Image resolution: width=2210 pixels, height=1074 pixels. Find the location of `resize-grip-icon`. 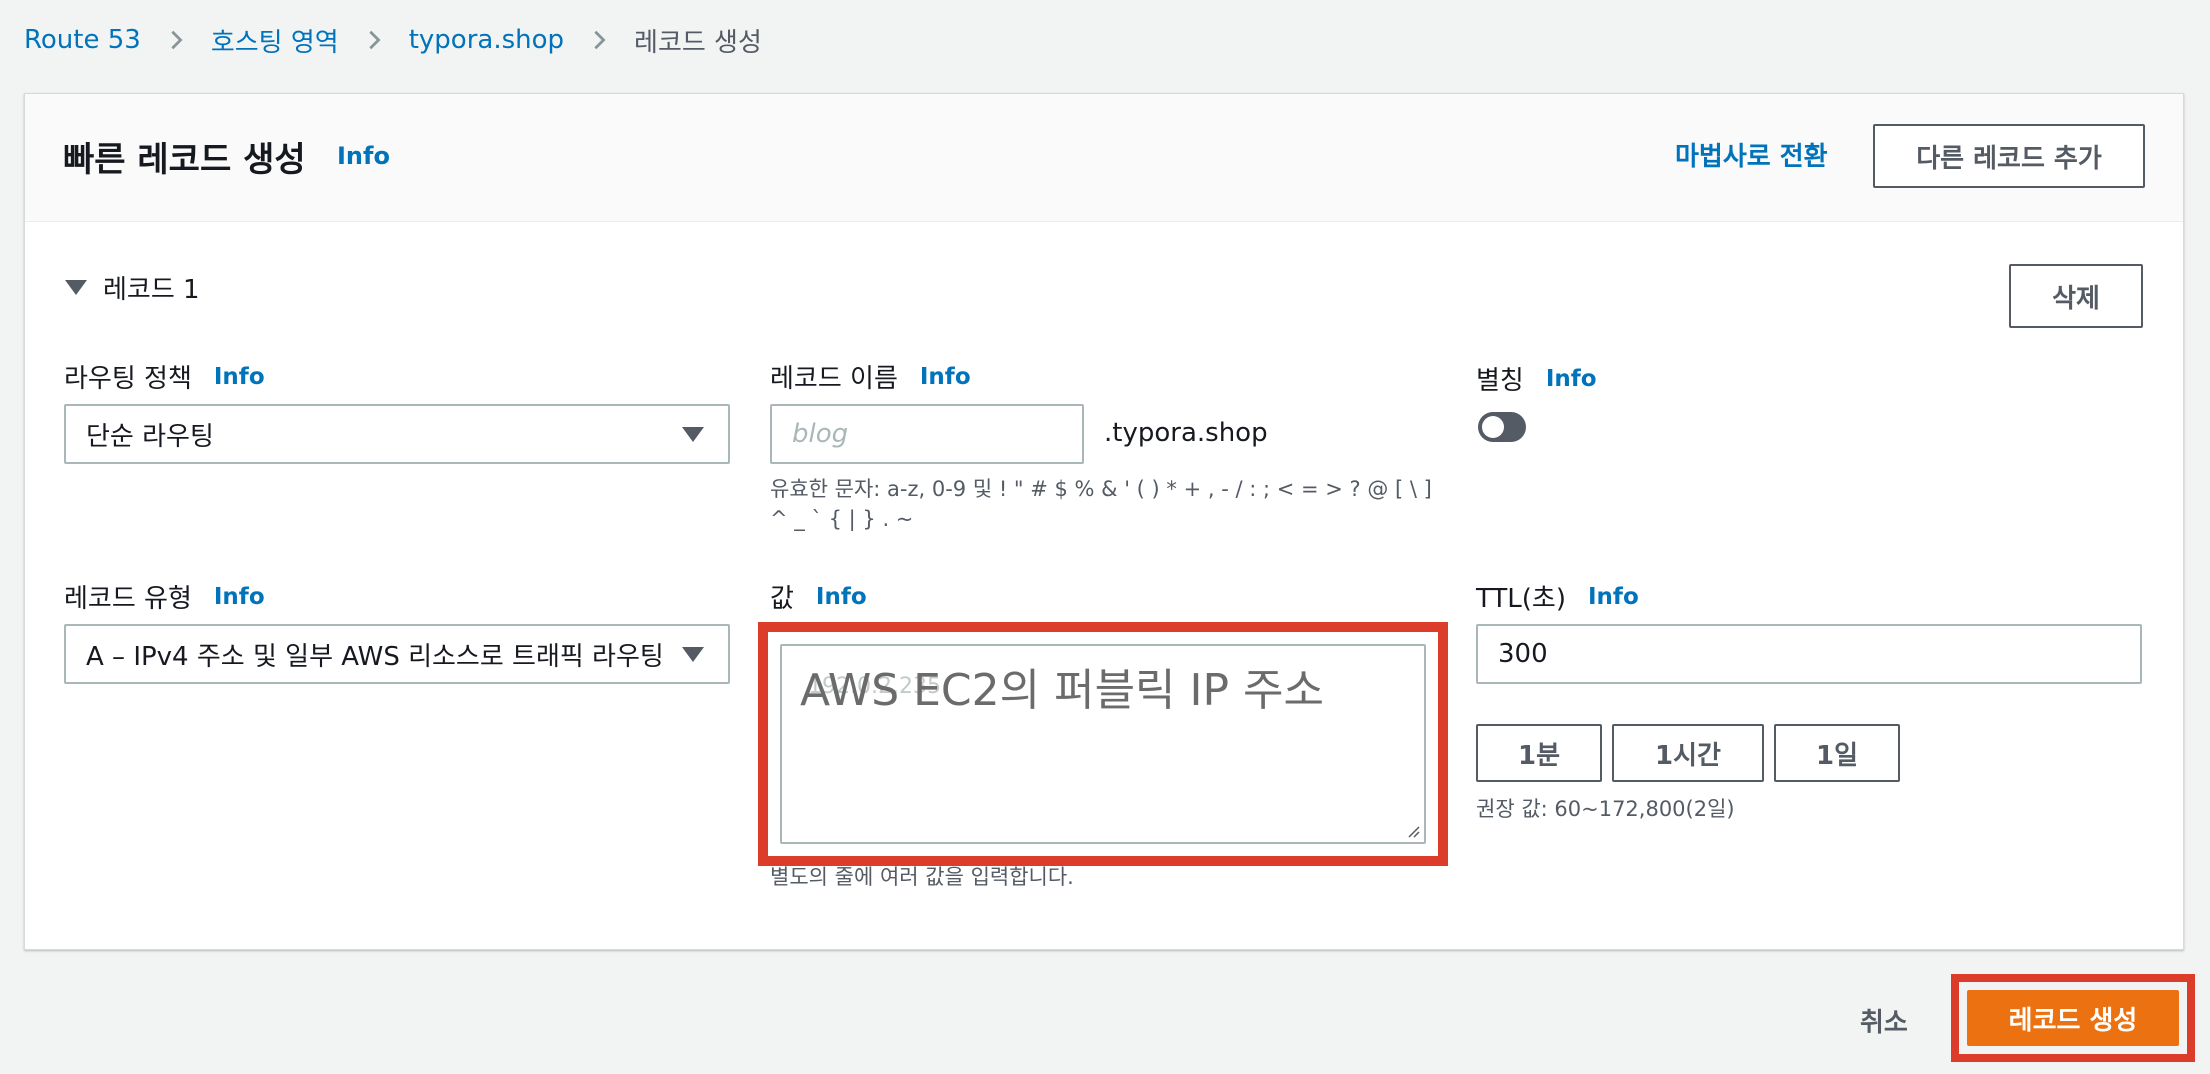

resize-grip-icon is located at coordinates (1412, 830).